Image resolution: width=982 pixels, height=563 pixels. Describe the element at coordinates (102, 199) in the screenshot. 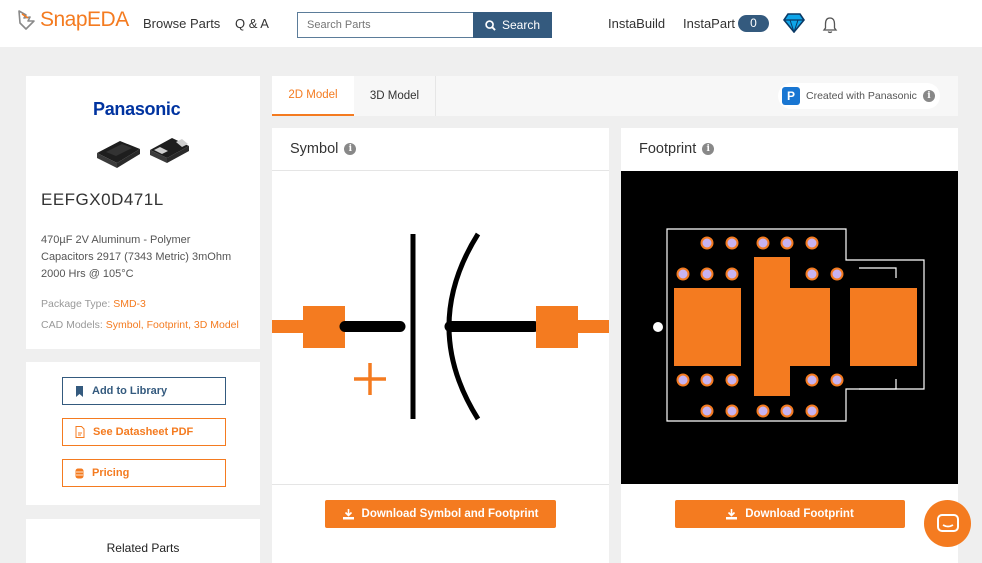

I see `part-number: EEFGX0D471L` at that location.